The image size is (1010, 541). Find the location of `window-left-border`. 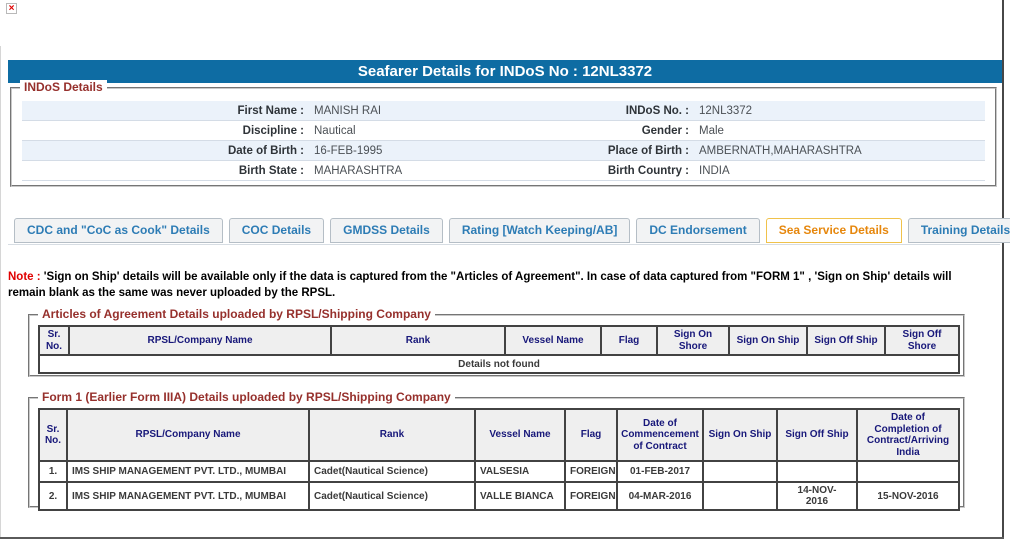

window-left-border is located at coordinates (0, 292).